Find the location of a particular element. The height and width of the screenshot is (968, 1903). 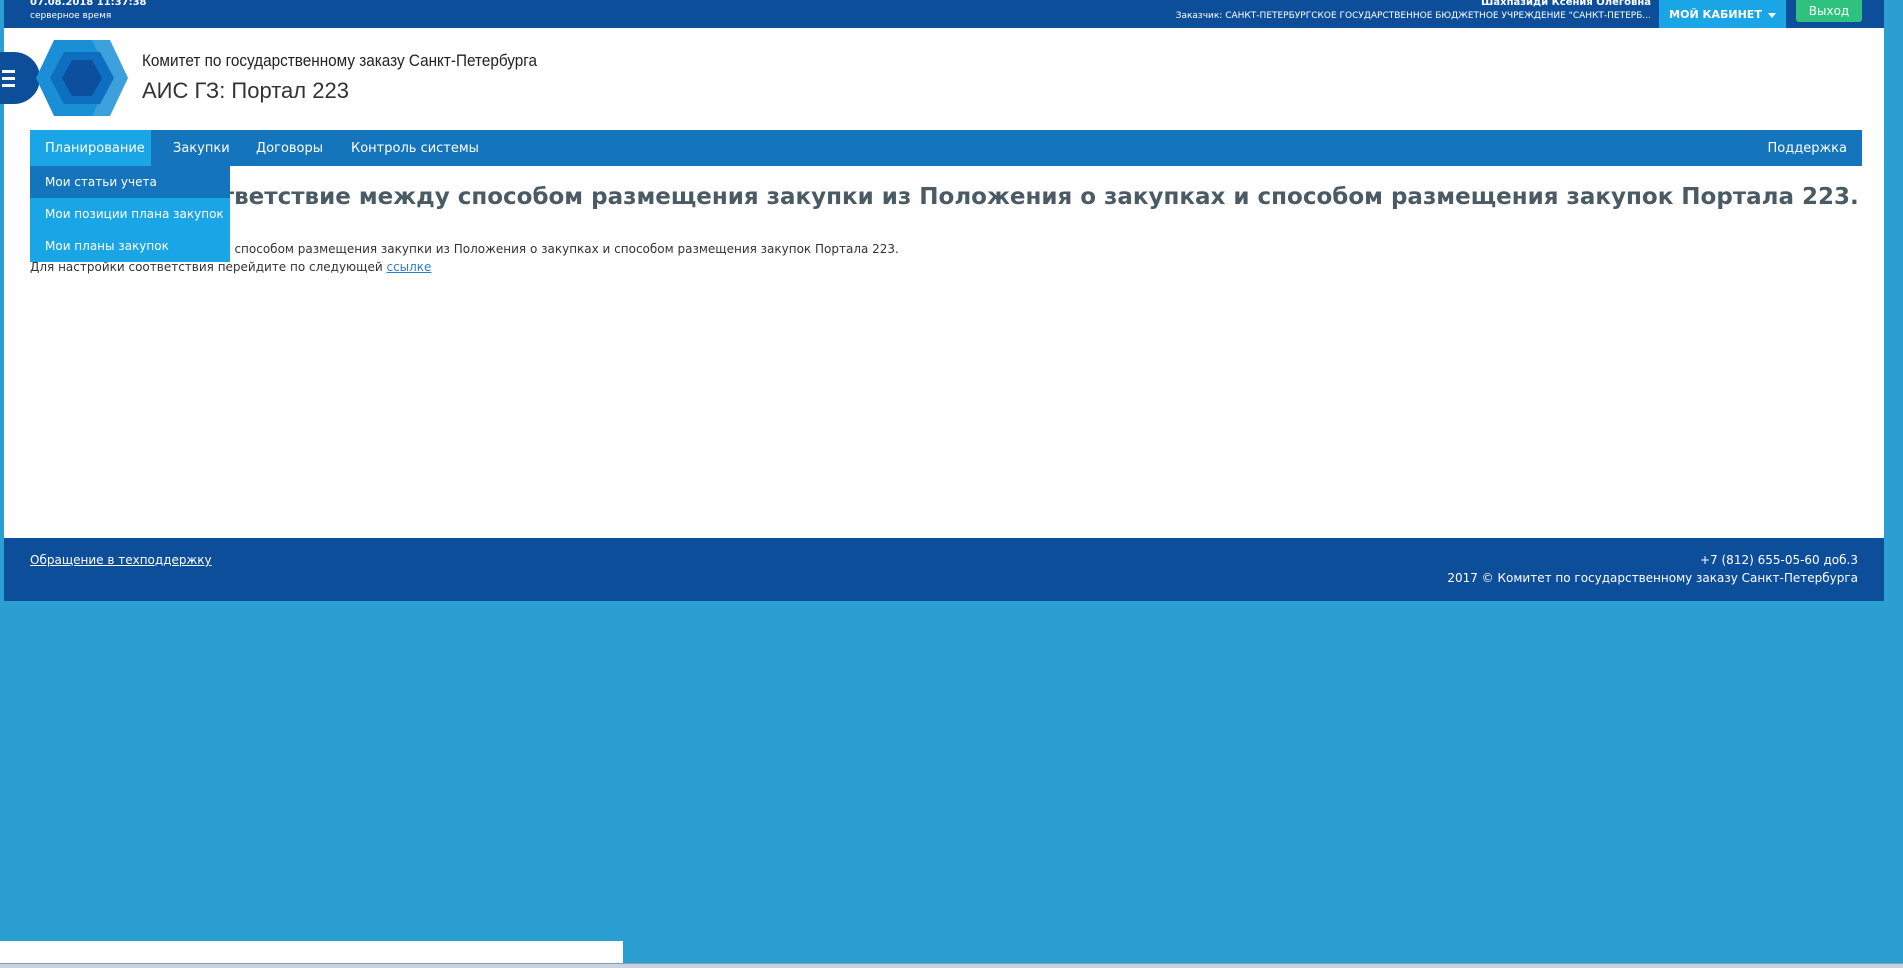

nav-item-purchases: Закупки is located at coordinates (201, 148).